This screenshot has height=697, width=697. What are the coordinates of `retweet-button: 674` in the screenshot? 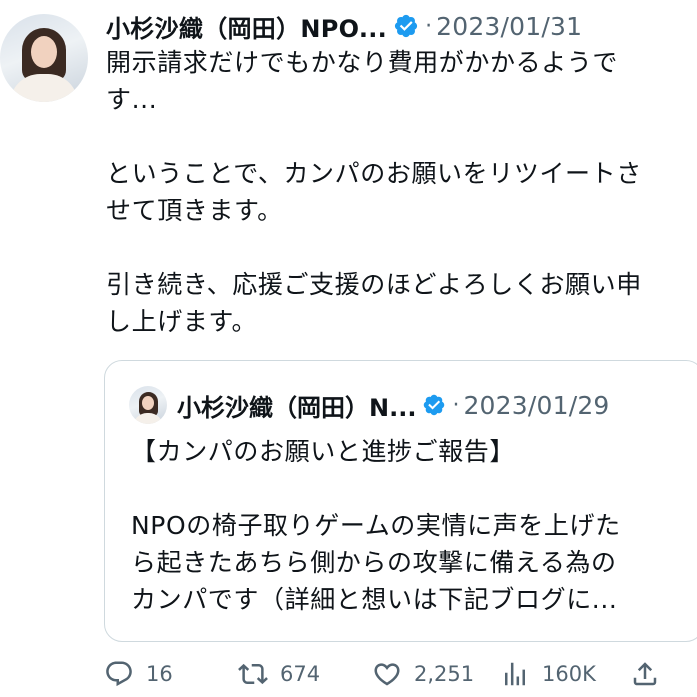 It's located at (305, 674).